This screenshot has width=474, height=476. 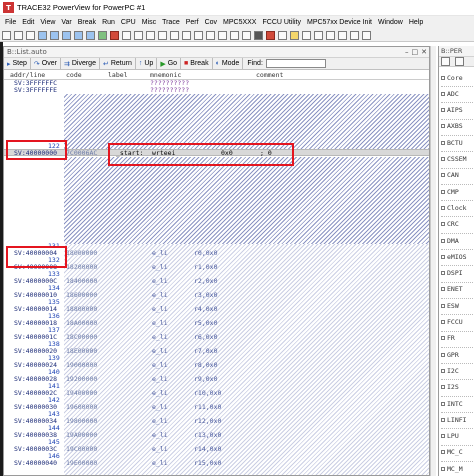 I want to click on flash-icon, so click(x=258, y=35).